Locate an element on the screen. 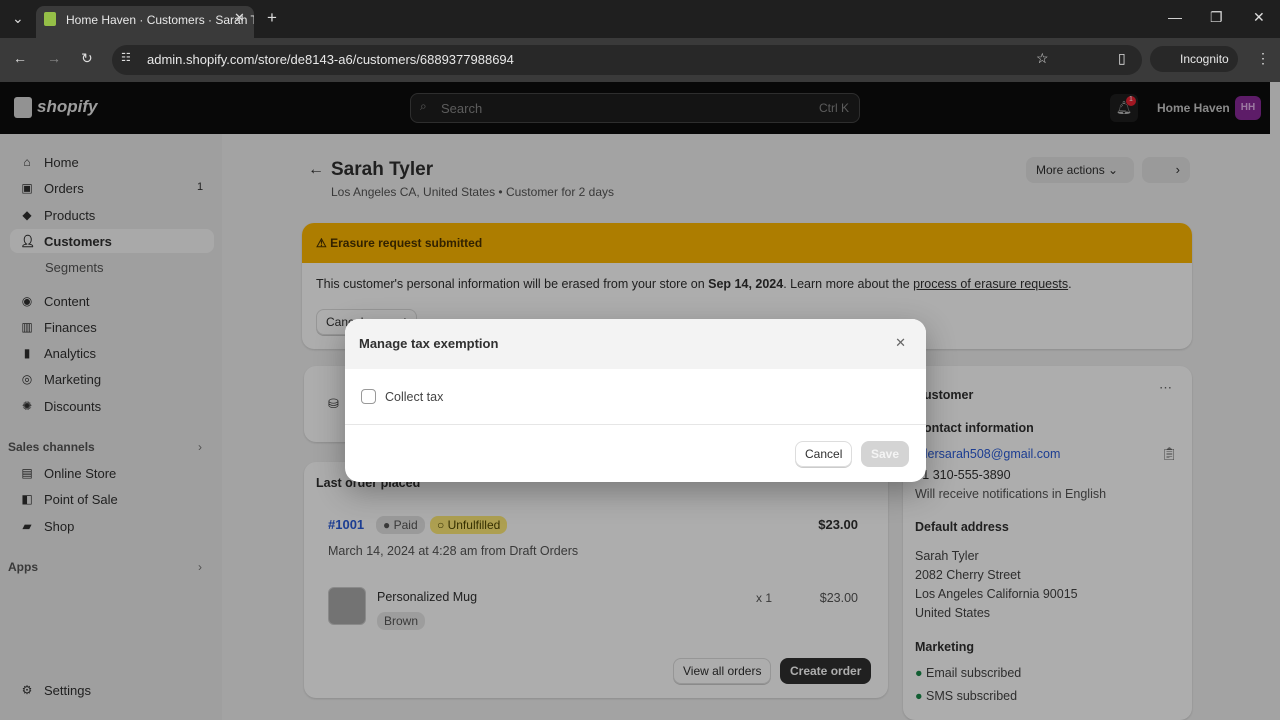 This screenshot has height=720, width=1280. save-button: Save is located at coordinates (885, 454).